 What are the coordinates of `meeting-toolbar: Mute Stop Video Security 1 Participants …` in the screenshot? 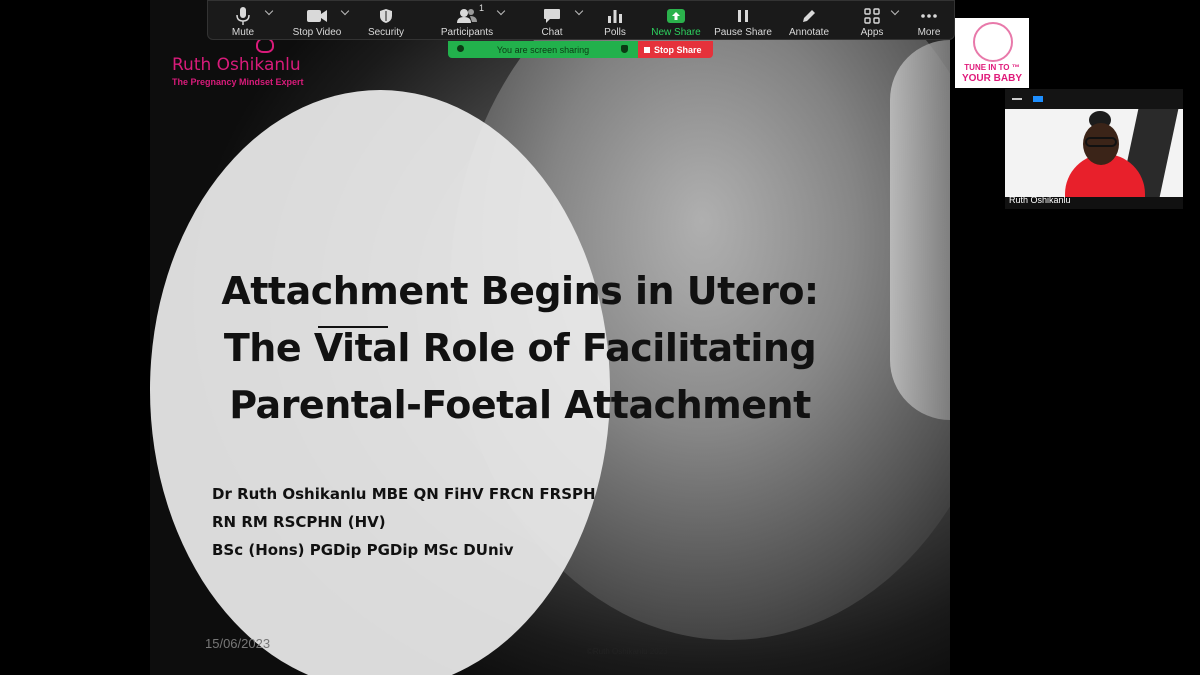 It's located at (581, 20).